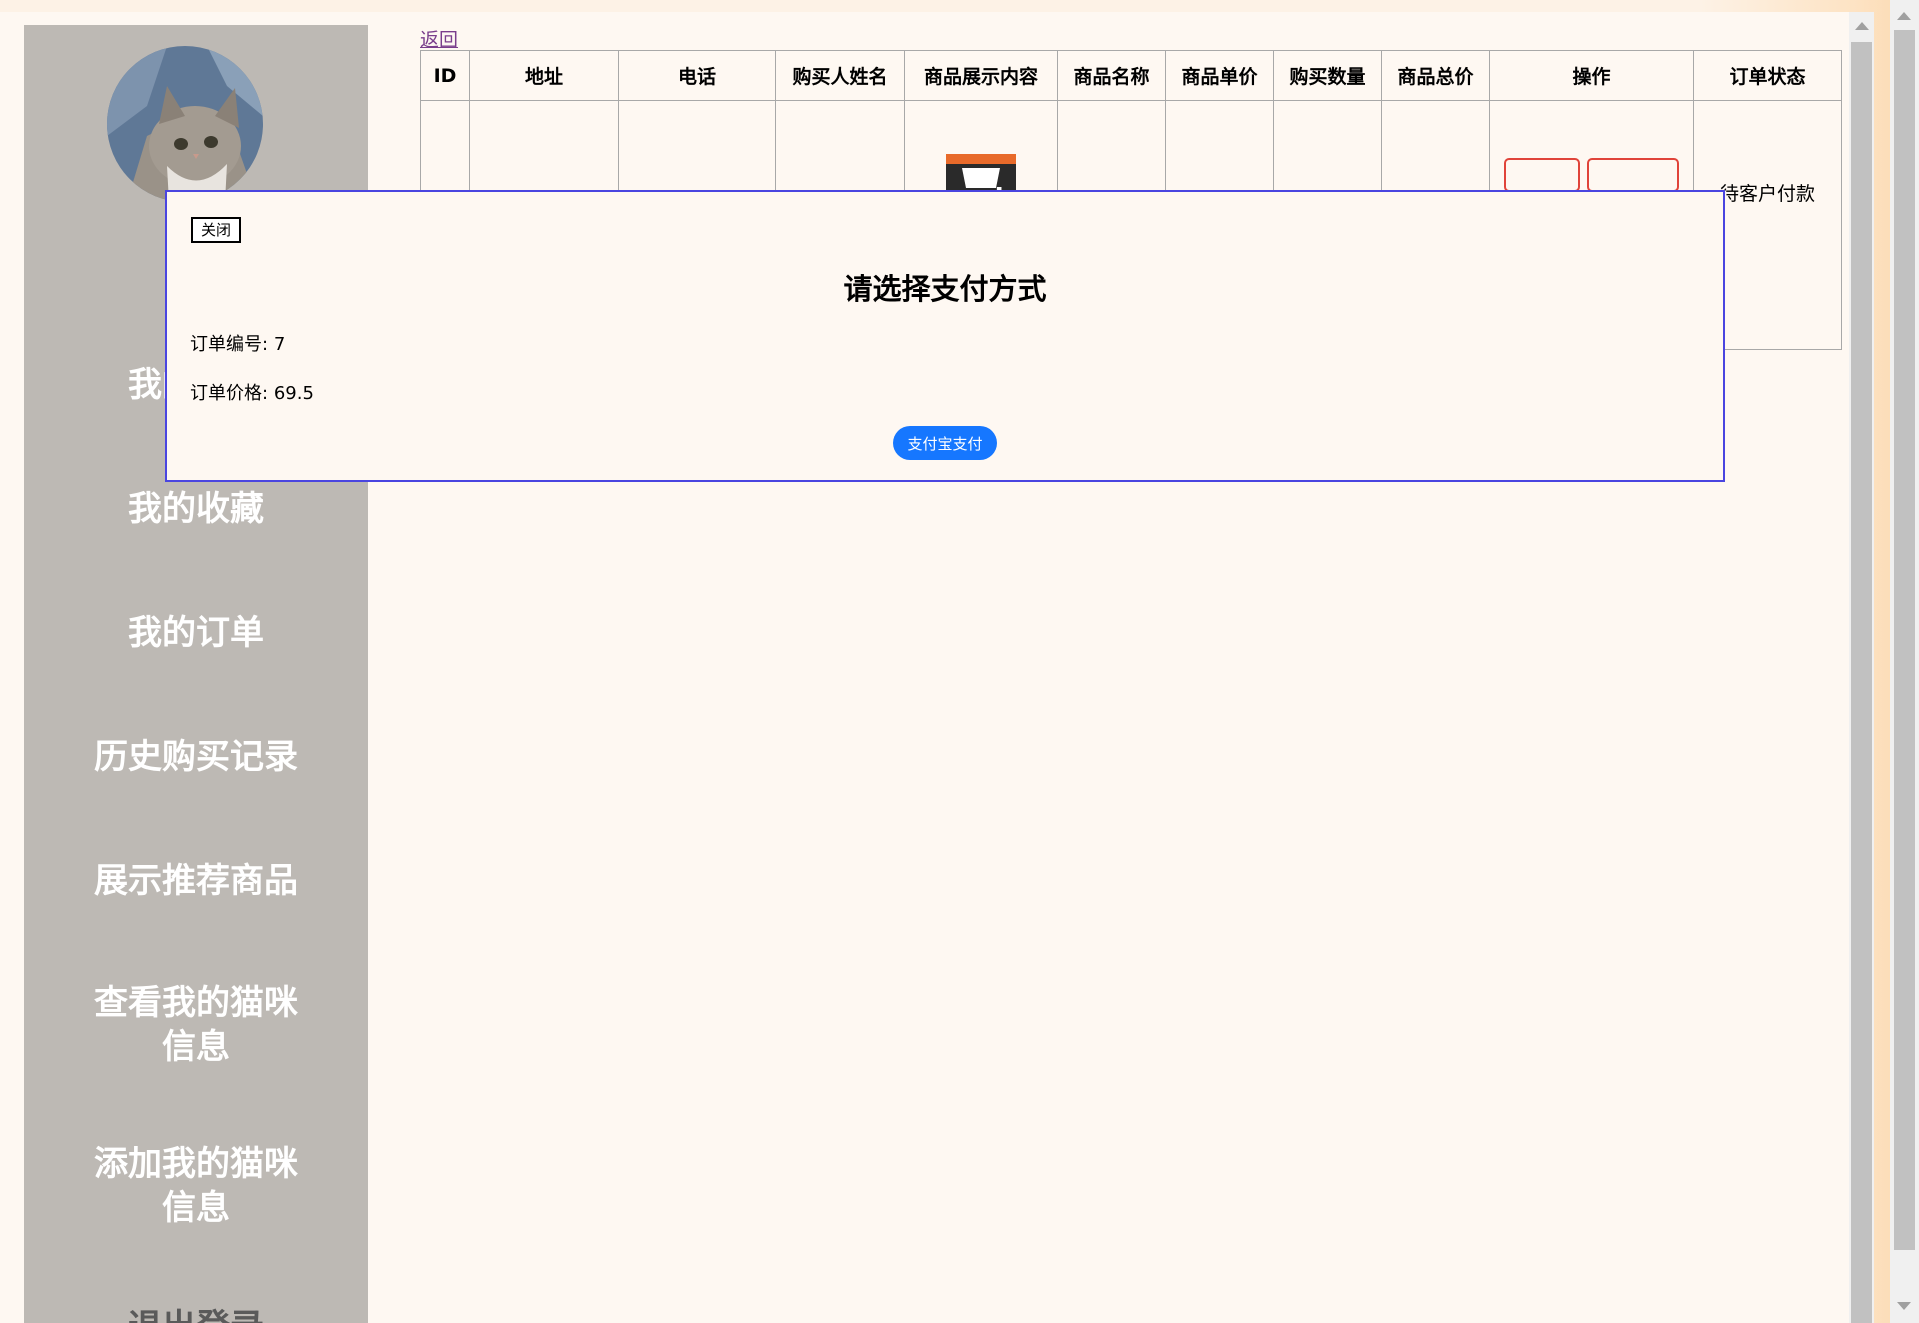 The height and width of the screenshot is (1323, 1919). Describe the element at coordinates (293, 393) in the screenshot. I see `order-price-value: 69.5` at that location.